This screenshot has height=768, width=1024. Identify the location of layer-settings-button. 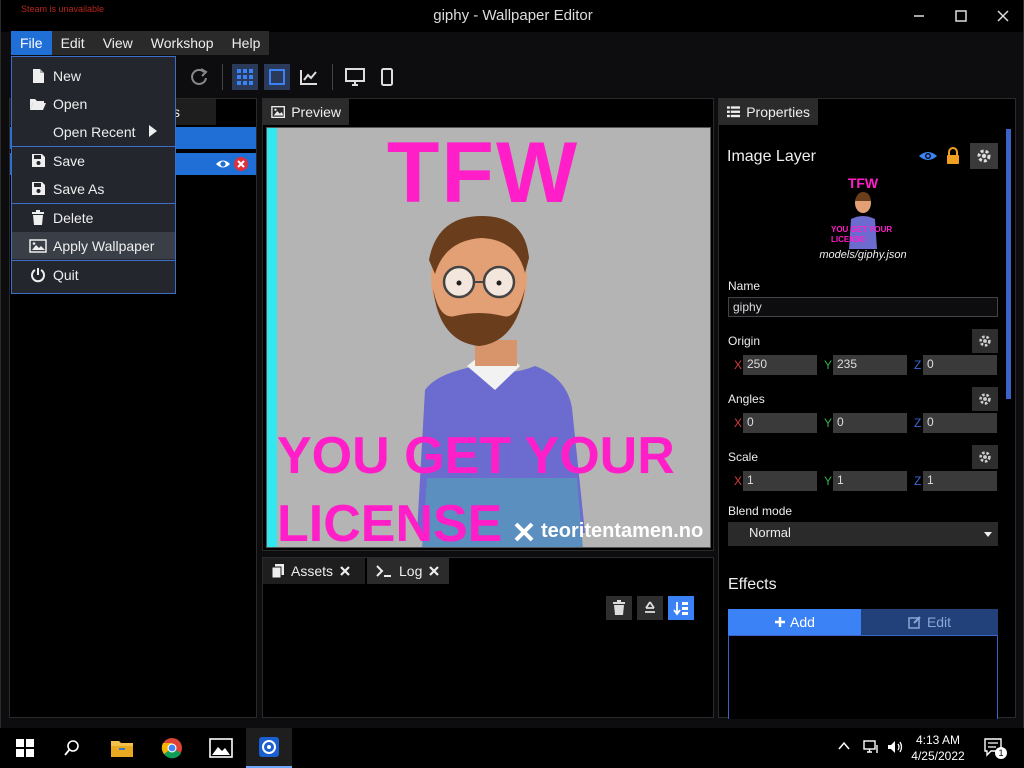
(984, 156).